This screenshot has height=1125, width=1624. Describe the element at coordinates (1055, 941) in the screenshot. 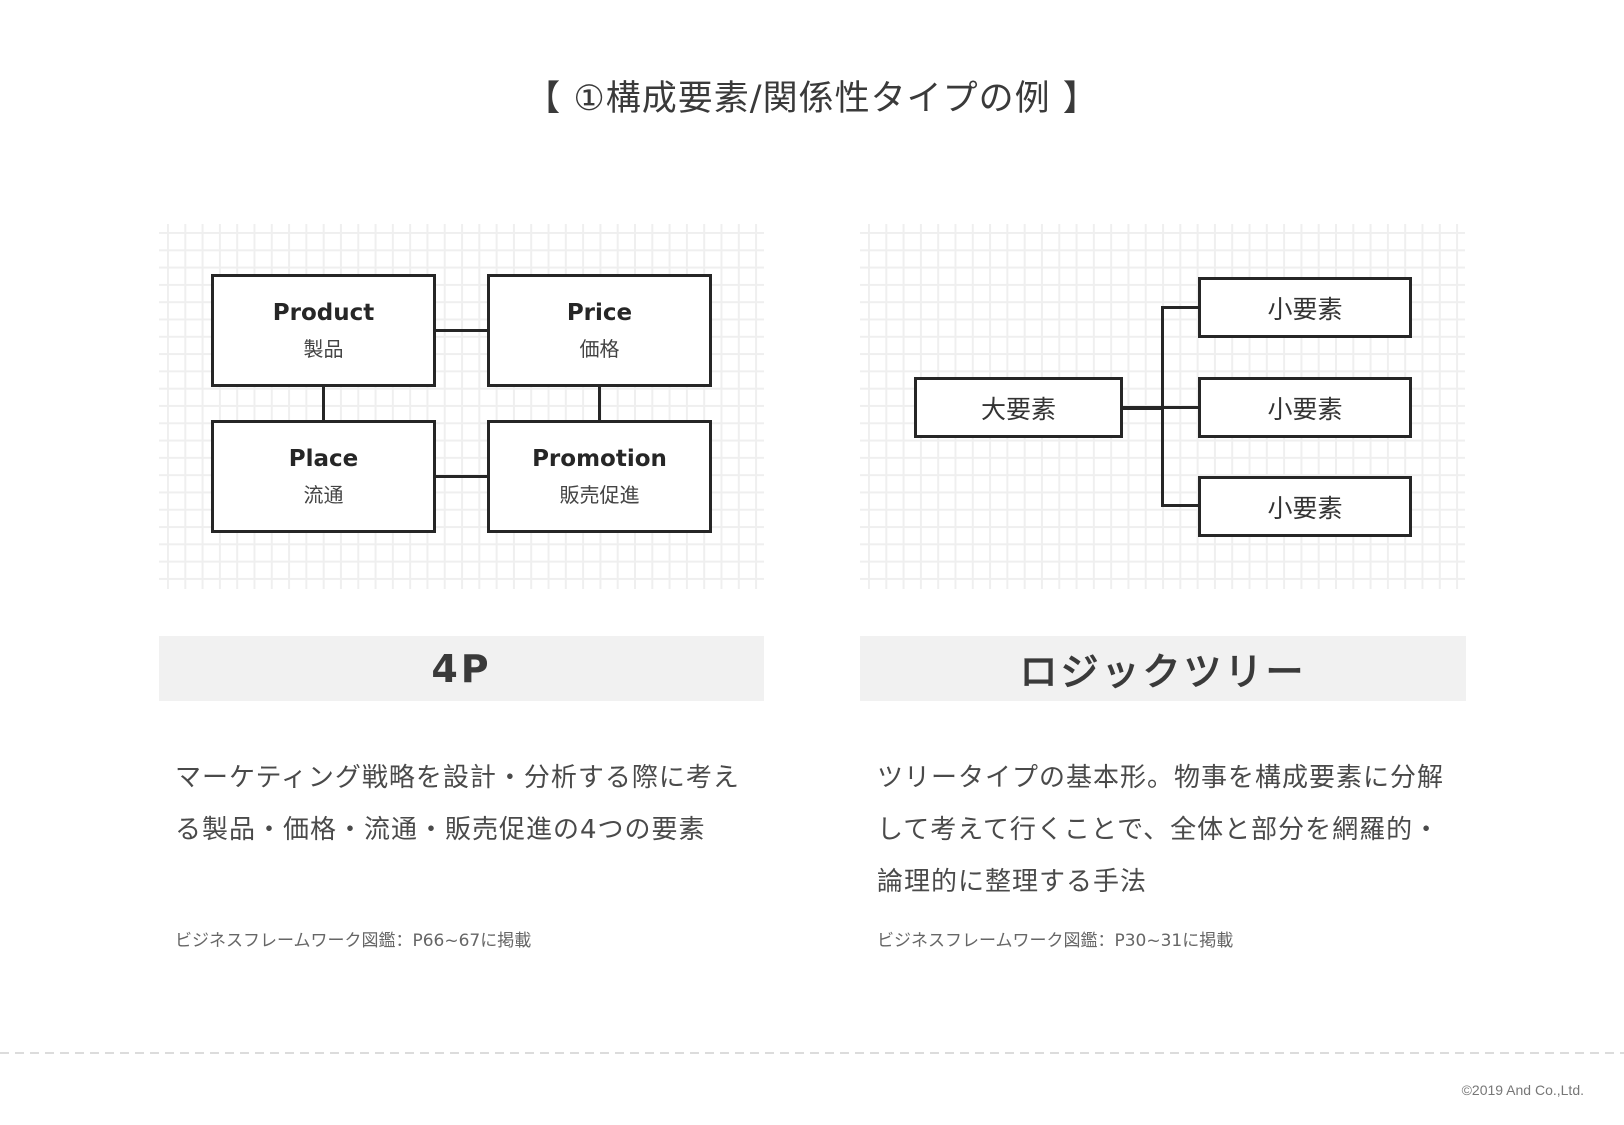

I see `source-logic-tree: ビジネスフレームワーク図鑑：P30~31に掲載` at that location.